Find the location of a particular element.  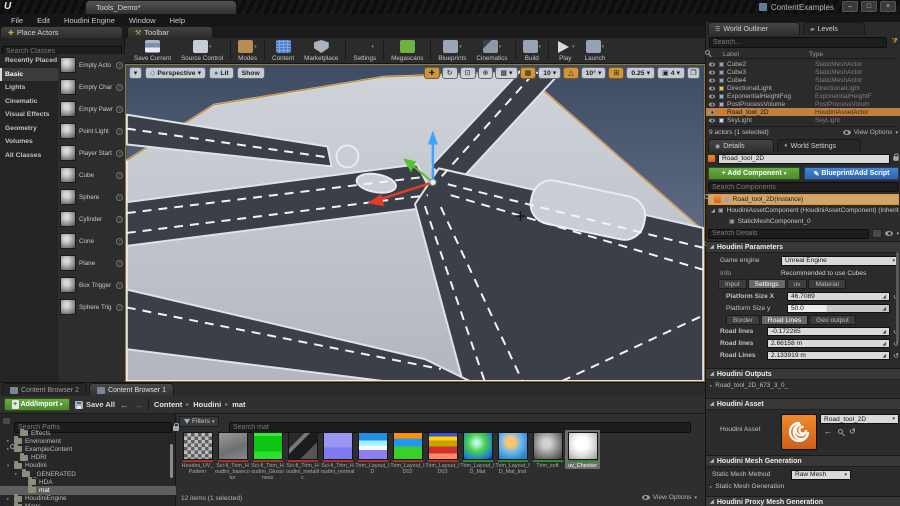

menu-item: File is located at coordinates (17, 20).